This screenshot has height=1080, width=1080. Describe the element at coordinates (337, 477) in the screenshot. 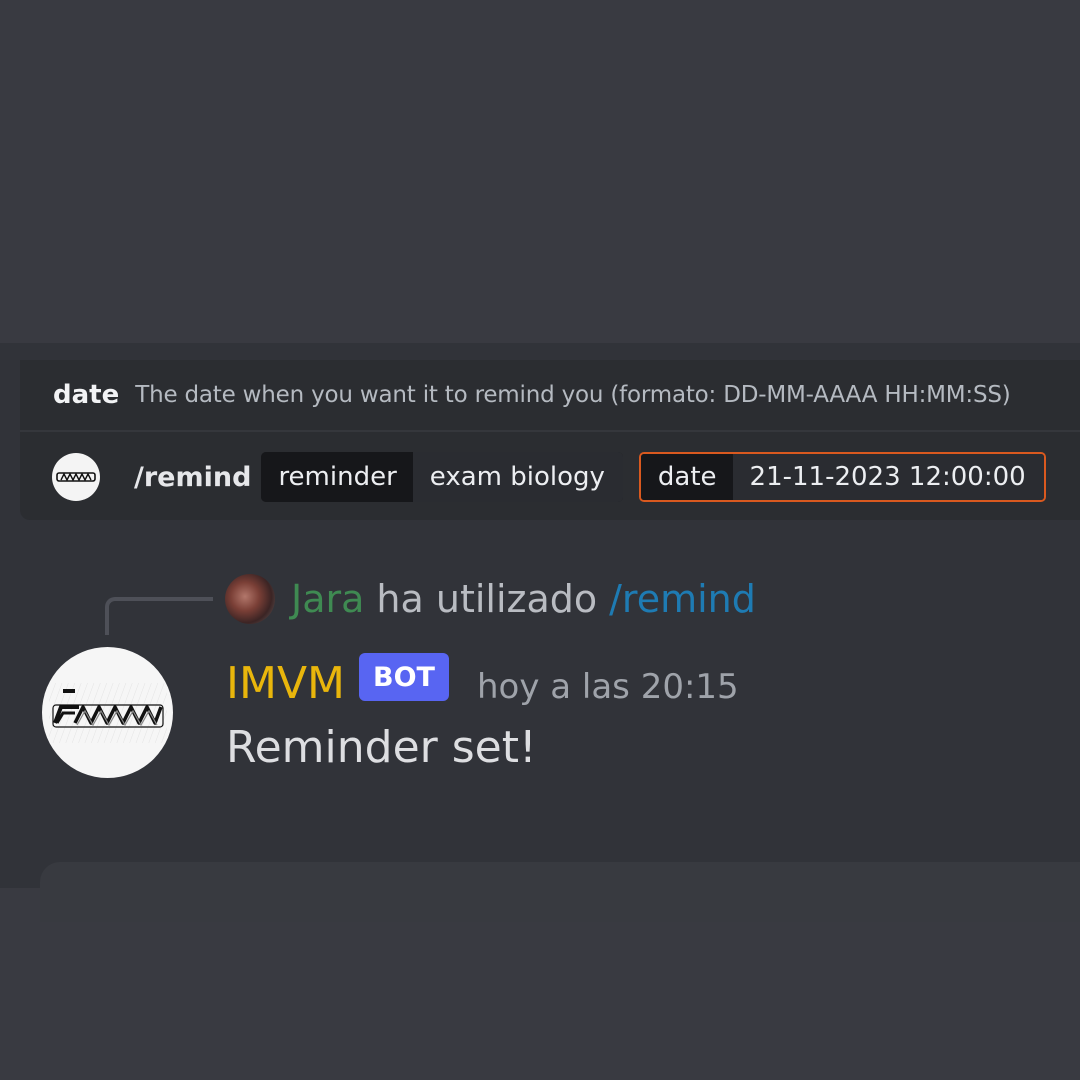

I see `param-key: reminder` at that location.